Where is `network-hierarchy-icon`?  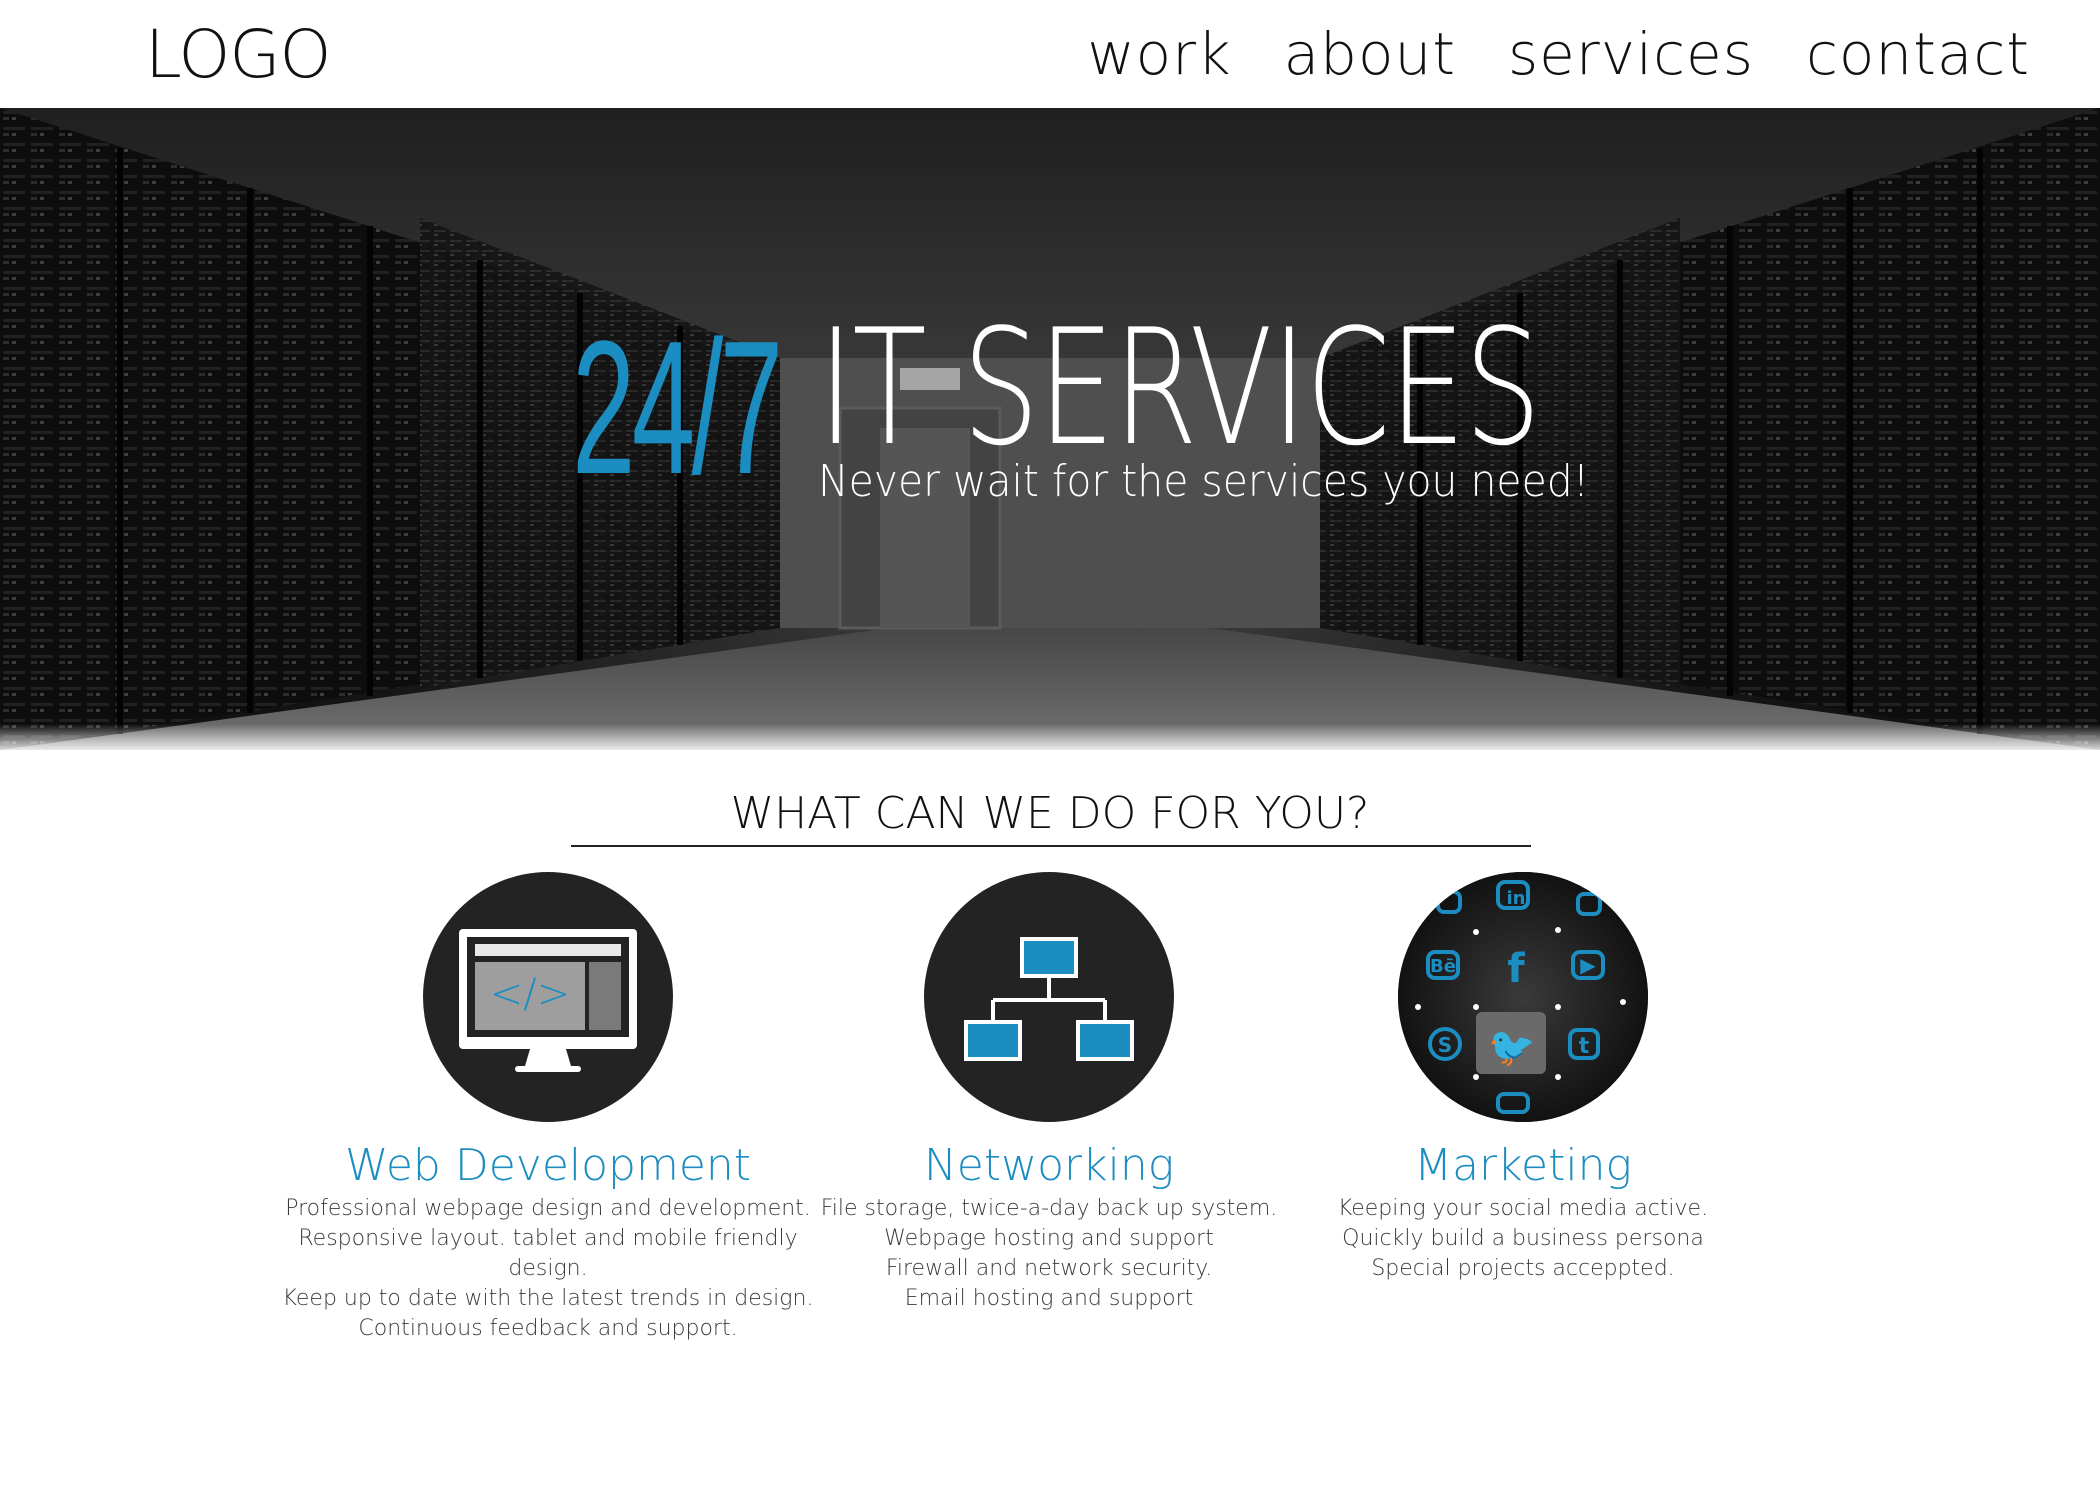
network-hierarchy-icon is located at coordinates (1049, 999).